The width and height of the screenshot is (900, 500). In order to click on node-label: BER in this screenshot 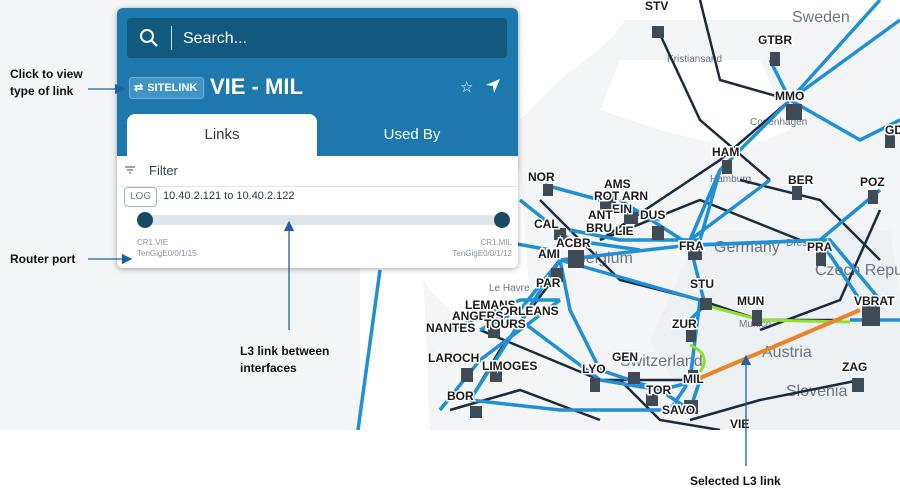, I will do `click(801, 180)`.